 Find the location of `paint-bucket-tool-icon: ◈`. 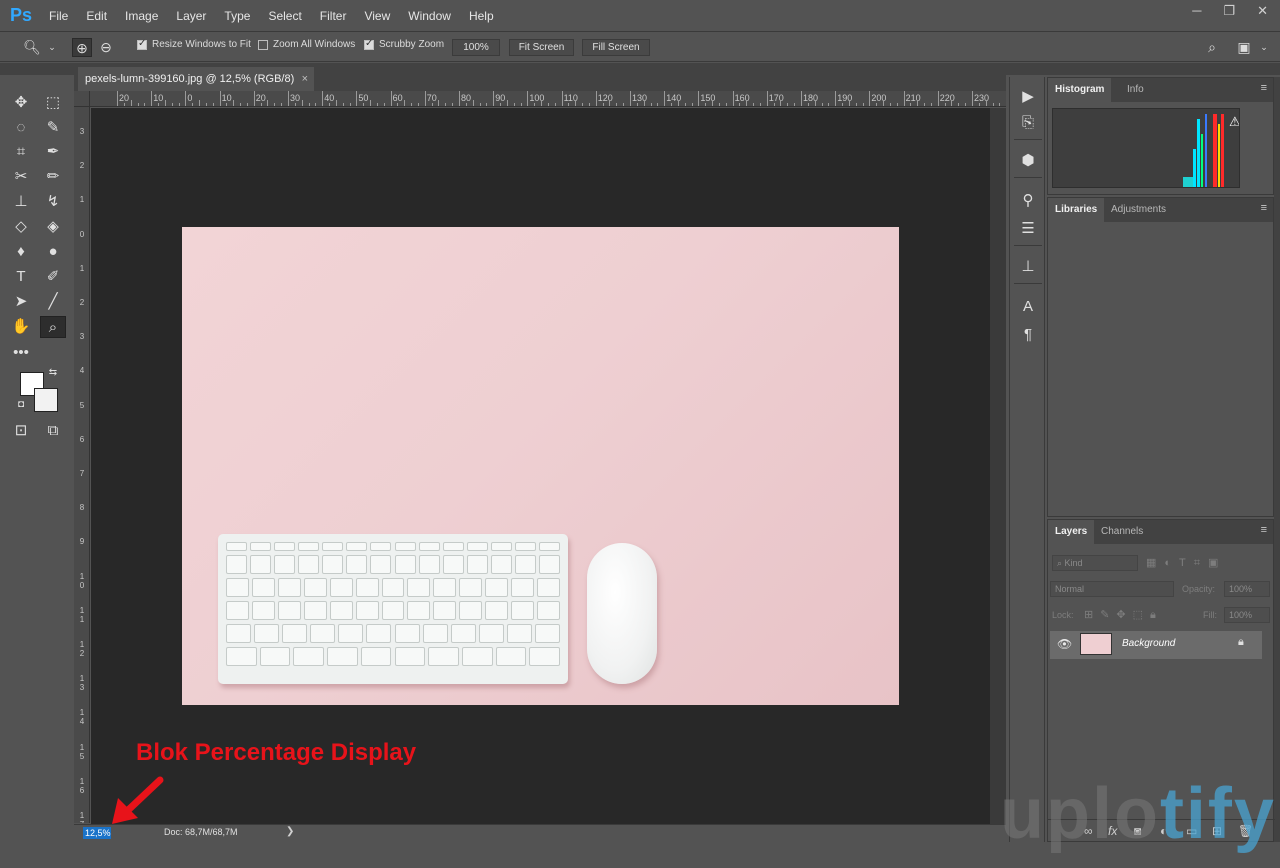

paint-bucket-tool-icon: ◈ is located at coordinates (53, 227).